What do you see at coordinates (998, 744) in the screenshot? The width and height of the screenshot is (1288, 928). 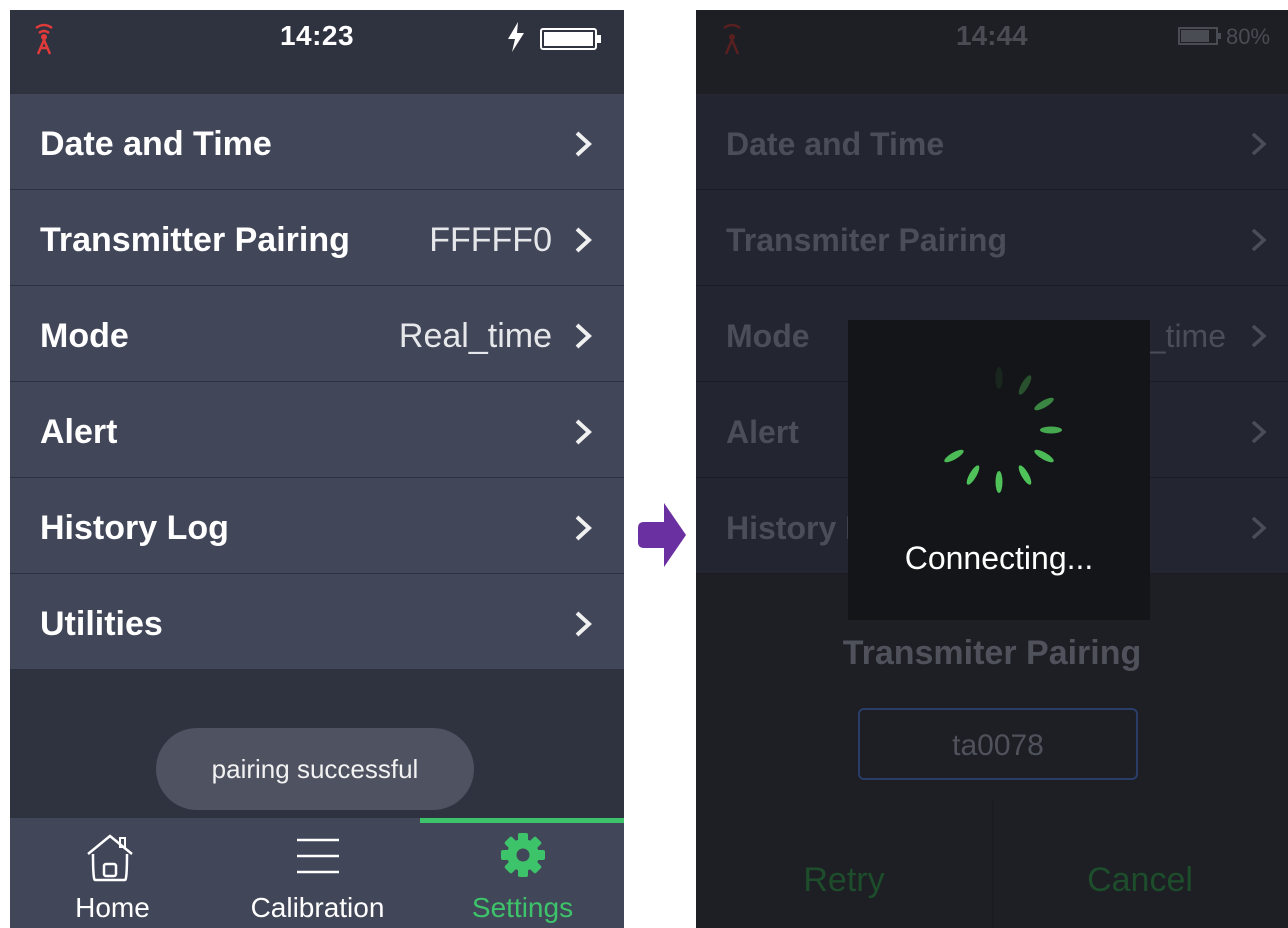 I see `transmitter-id-input: ta0078` at bounding box center [998, 744].